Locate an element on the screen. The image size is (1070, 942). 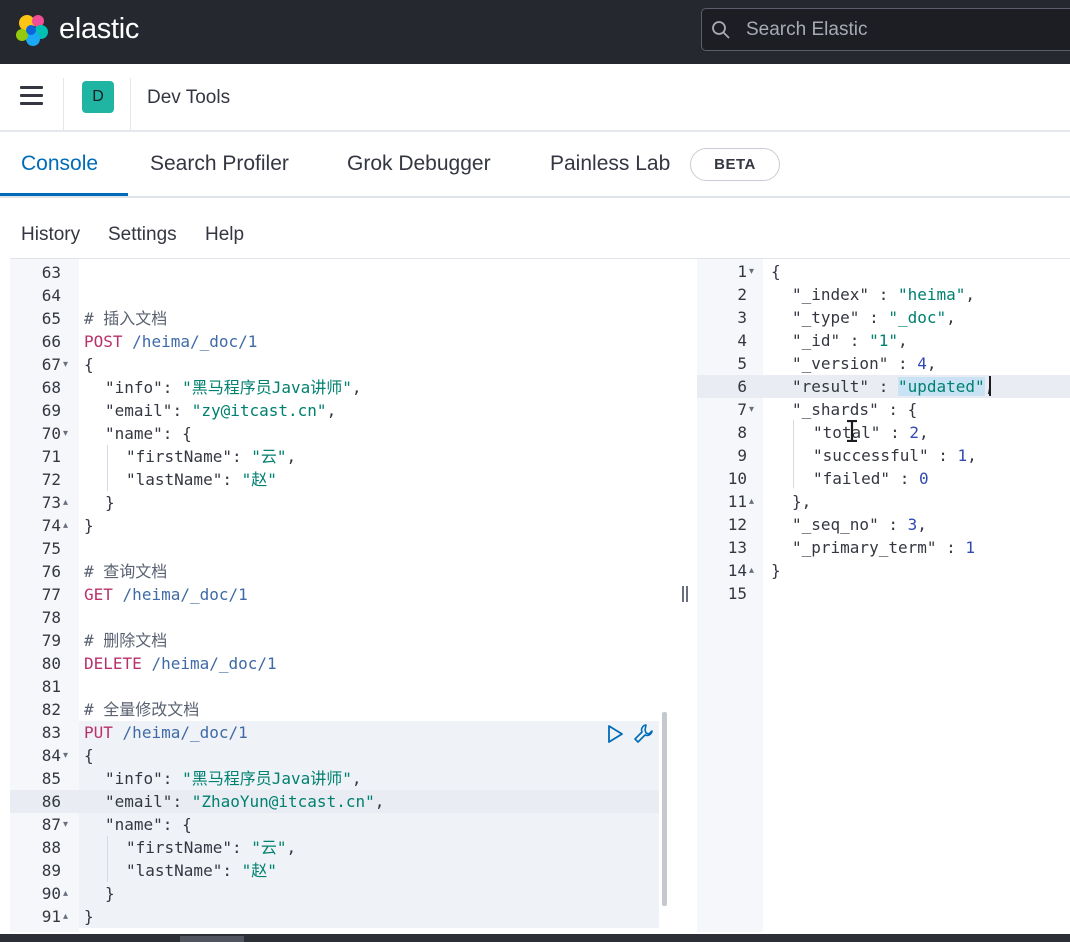
pane-resizer-handle is located at coordinates (685, 594).